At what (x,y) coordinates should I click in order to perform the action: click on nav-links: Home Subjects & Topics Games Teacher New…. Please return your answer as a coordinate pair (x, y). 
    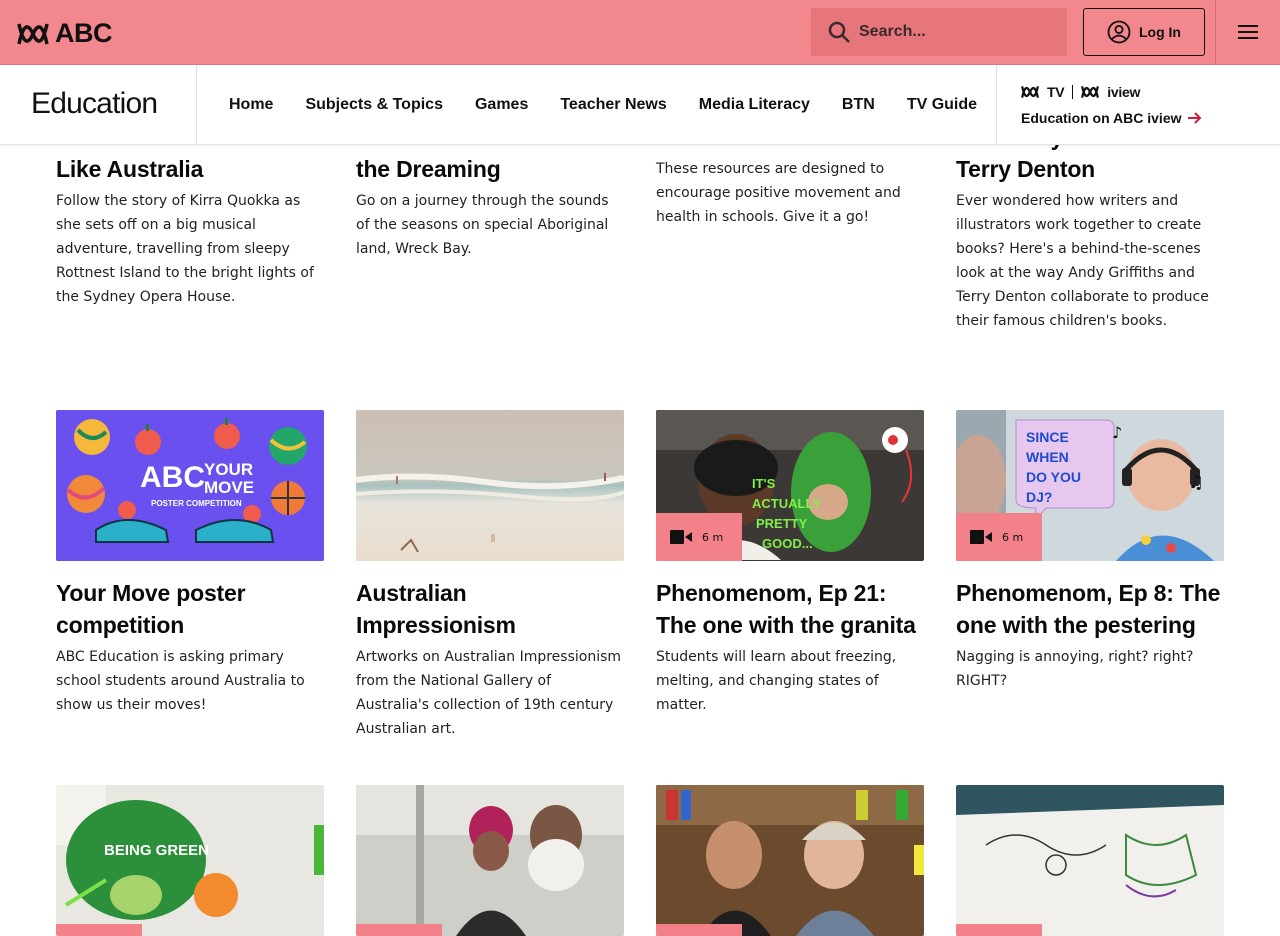
    Looking at the image, I should click on (603, 105).